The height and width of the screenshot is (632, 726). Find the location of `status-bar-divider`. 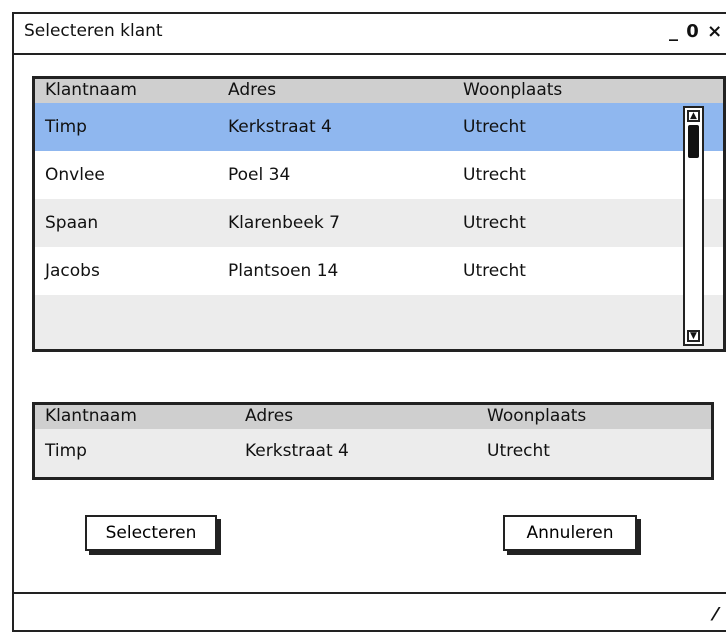

status-bar-divider is located at coordinates (370, 593).